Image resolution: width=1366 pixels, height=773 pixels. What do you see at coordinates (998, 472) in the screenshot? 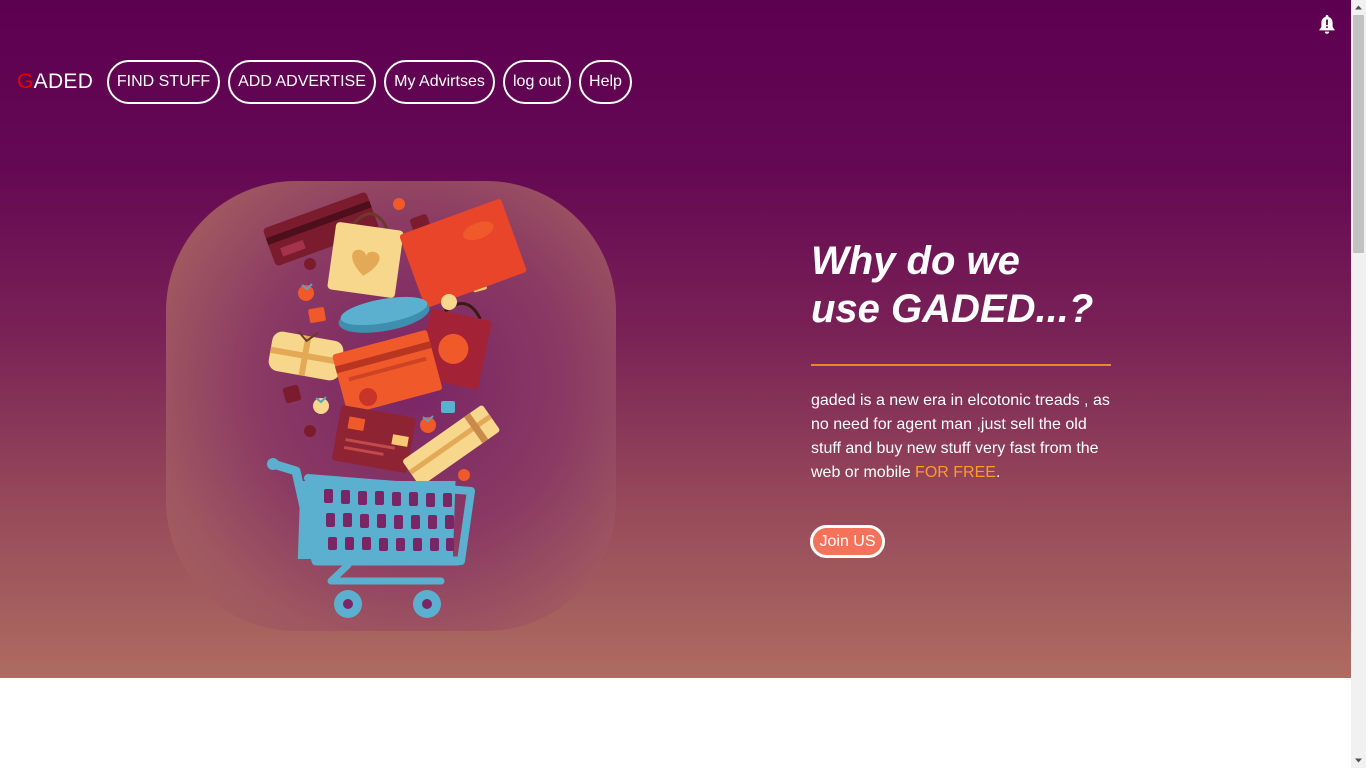
I see `description-end: .` at bounding box center [998, 472].